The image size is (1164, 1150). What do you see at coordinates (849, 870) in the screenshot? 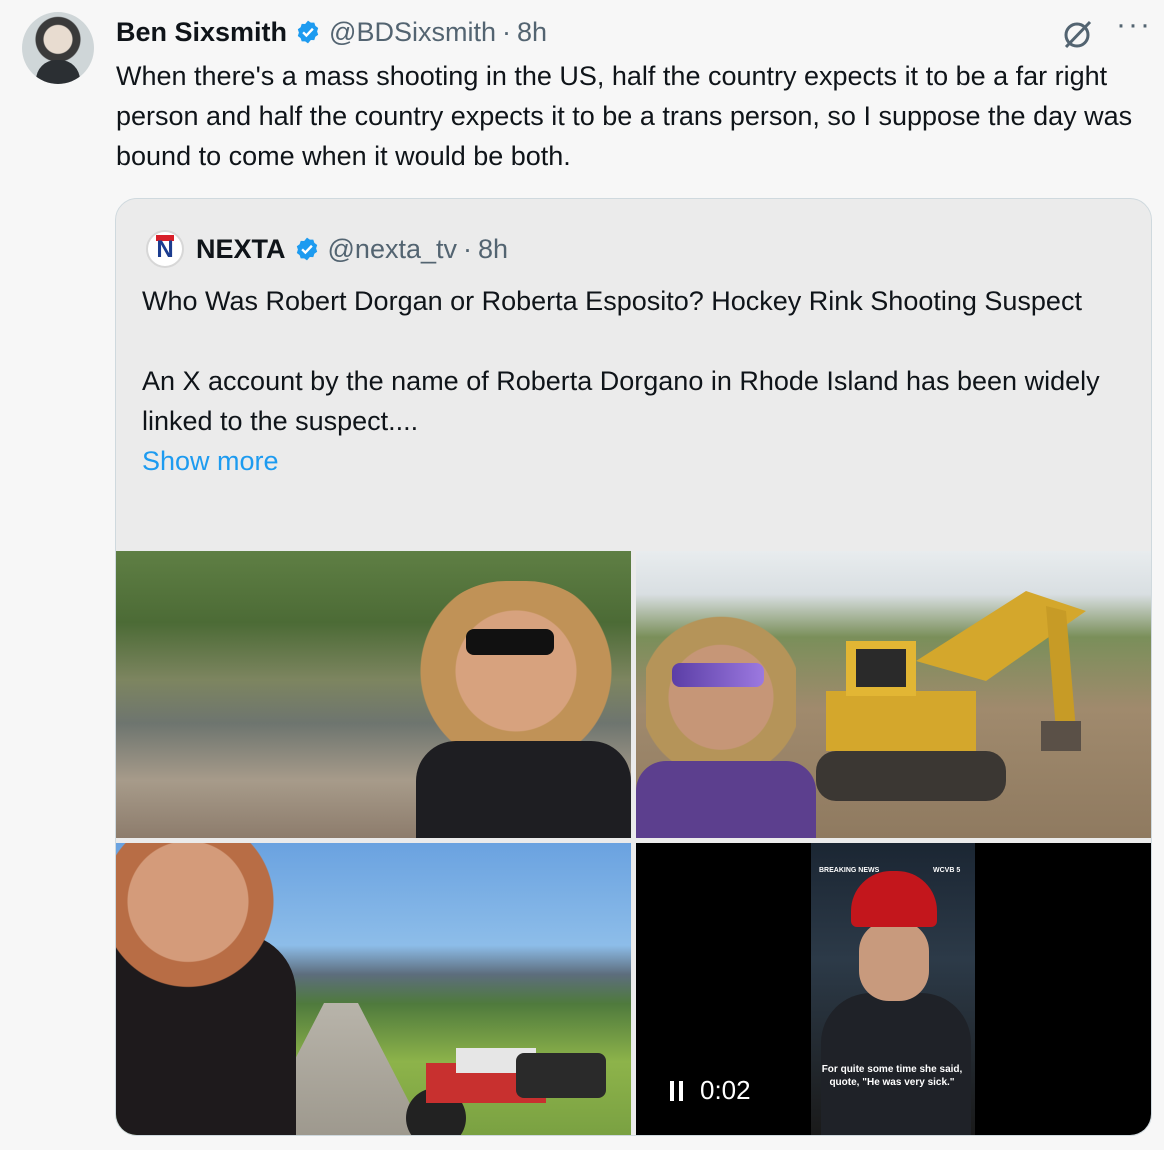
I see `video-tag-left: BREAKING NEWS` at bounding box center [849, 870].